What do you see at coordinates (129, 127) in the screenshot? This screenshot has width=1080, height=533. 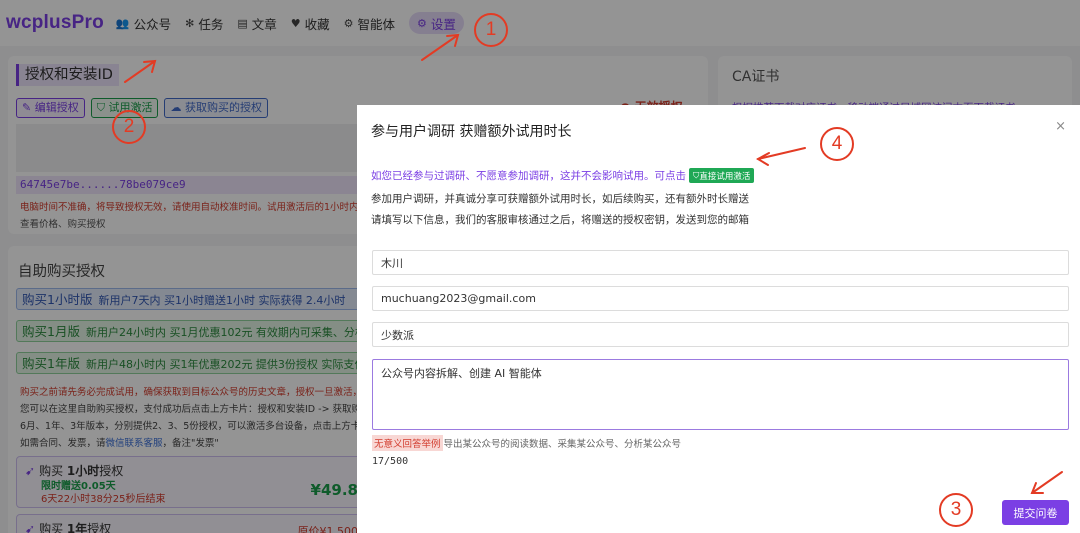 I see `annotation-circle-2: 2` at bounding box center [129, 127].